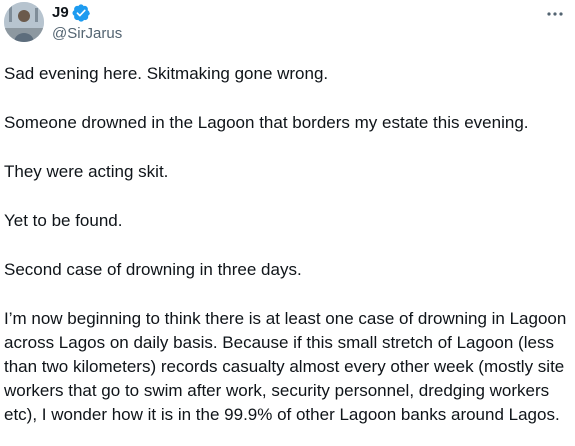 Image resolution: width=575 pixels, height=446 pixels. What do you see at coordinates (60, 13) in the screenshot?
I see `display-name: J9` at bounding box center [60, 13].